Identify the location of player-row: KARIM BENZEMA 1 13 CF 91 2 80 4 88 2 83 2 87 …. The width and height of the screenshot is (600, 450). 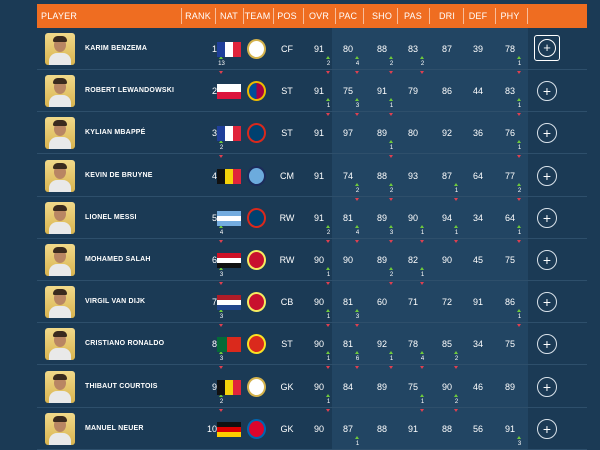
(312, 51).